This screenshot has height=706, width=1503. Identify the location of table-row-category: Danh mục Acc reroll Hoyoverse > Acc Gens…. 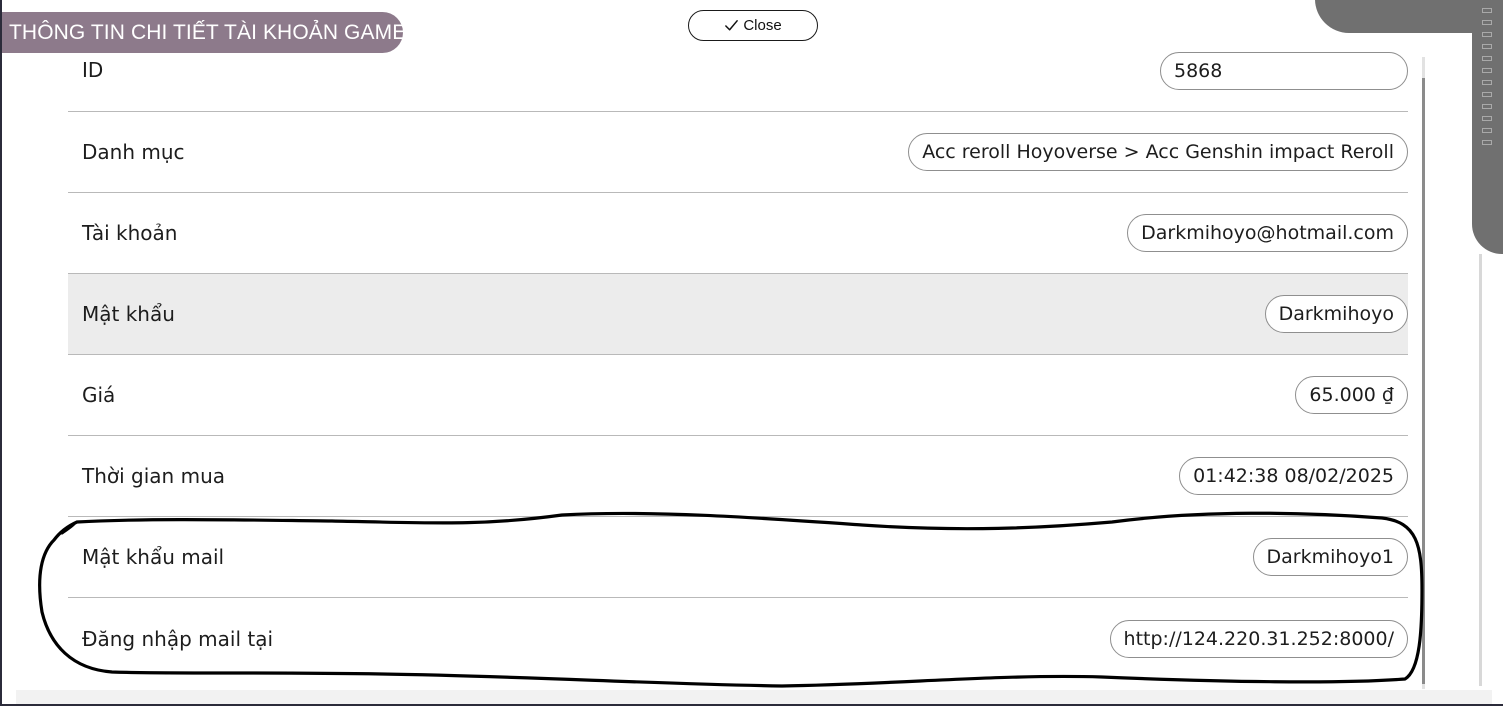
(738, 152).